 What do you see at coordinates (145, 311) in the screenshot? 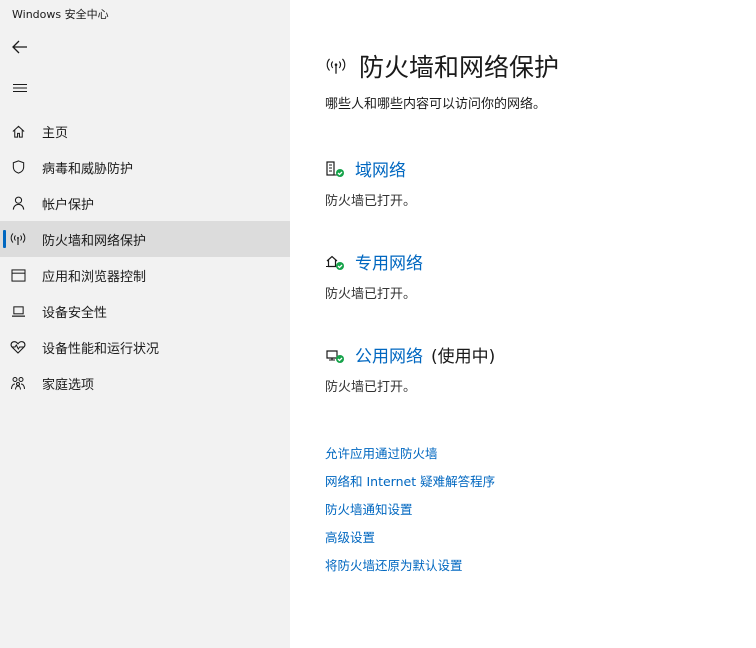
I see `sidebar-item-device-security: 设备安全性` at bounding box center [145, 311].